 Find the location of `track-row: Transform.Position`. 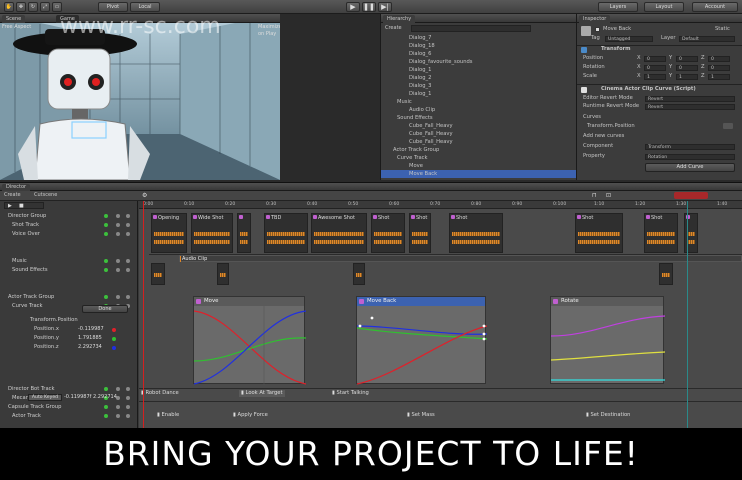

track-row: Transform.Position is located at coordinates (69, 320).